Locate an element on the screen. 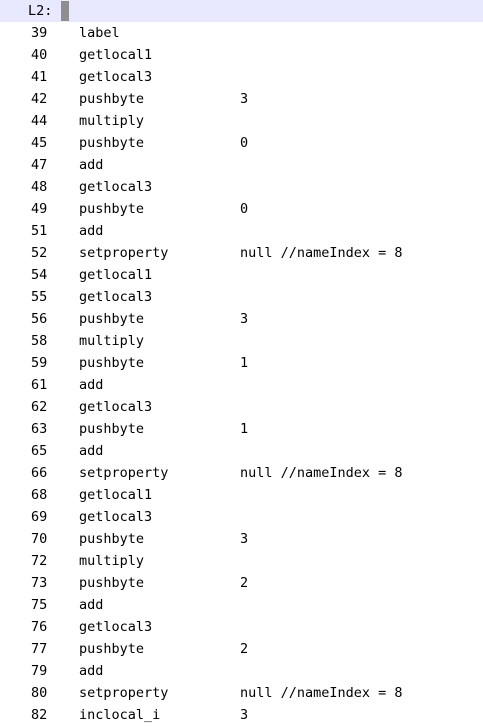 The height and width of the screenshot is (728, 483). code-line: 69 getlocal3 is located at coordinates (241, 517).